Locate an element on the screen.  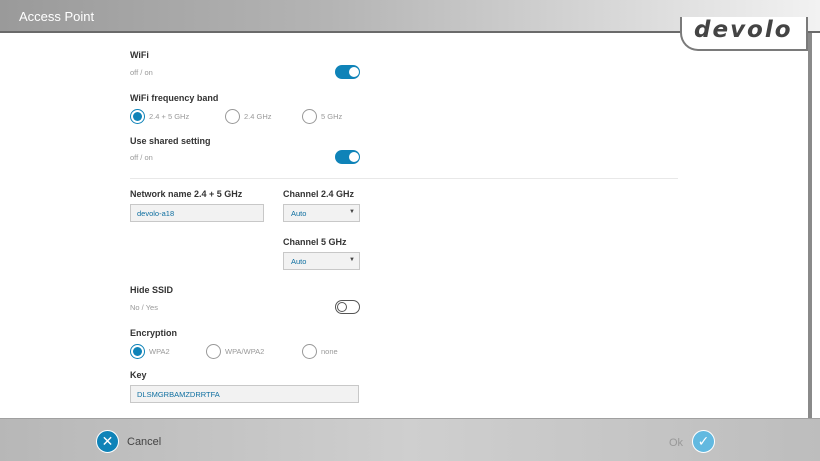
encryption-radio-wpa2: WPA2 is located at coordinates (150, 351).